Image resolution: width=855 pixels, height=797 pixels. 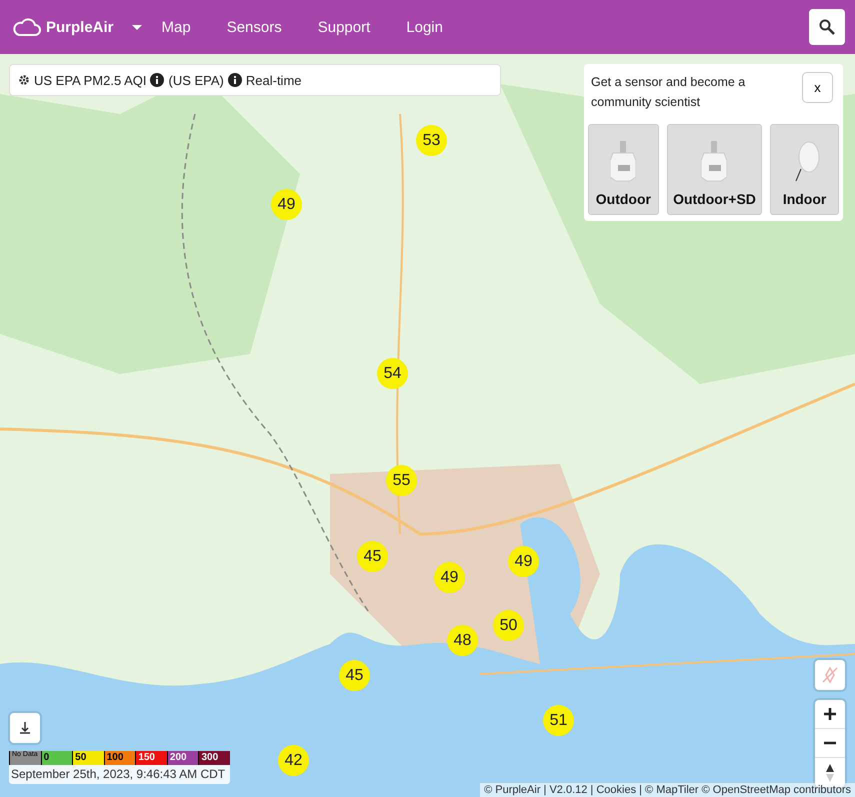 I want to click on cloud-logo-icon, so click(x=27, y=27).